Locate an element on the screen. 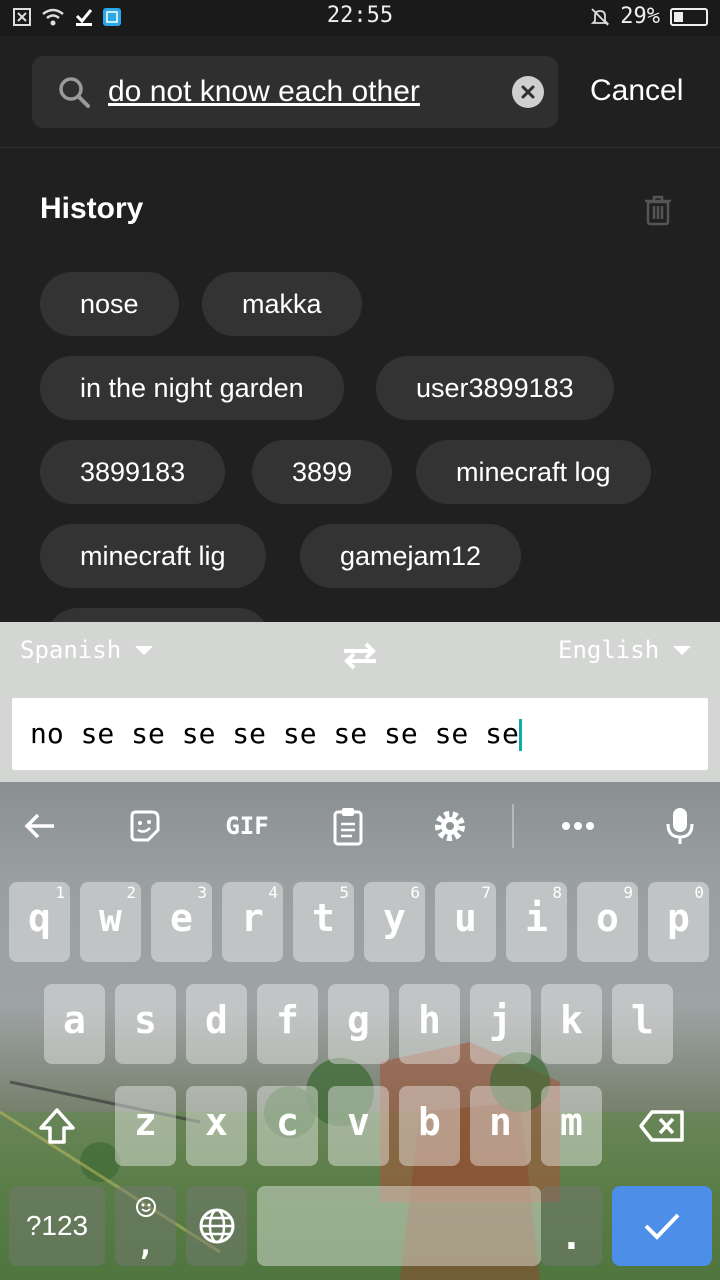 The height and width of the screenshot is (1280, 720). language-key is located at coordinates (216, 1226).